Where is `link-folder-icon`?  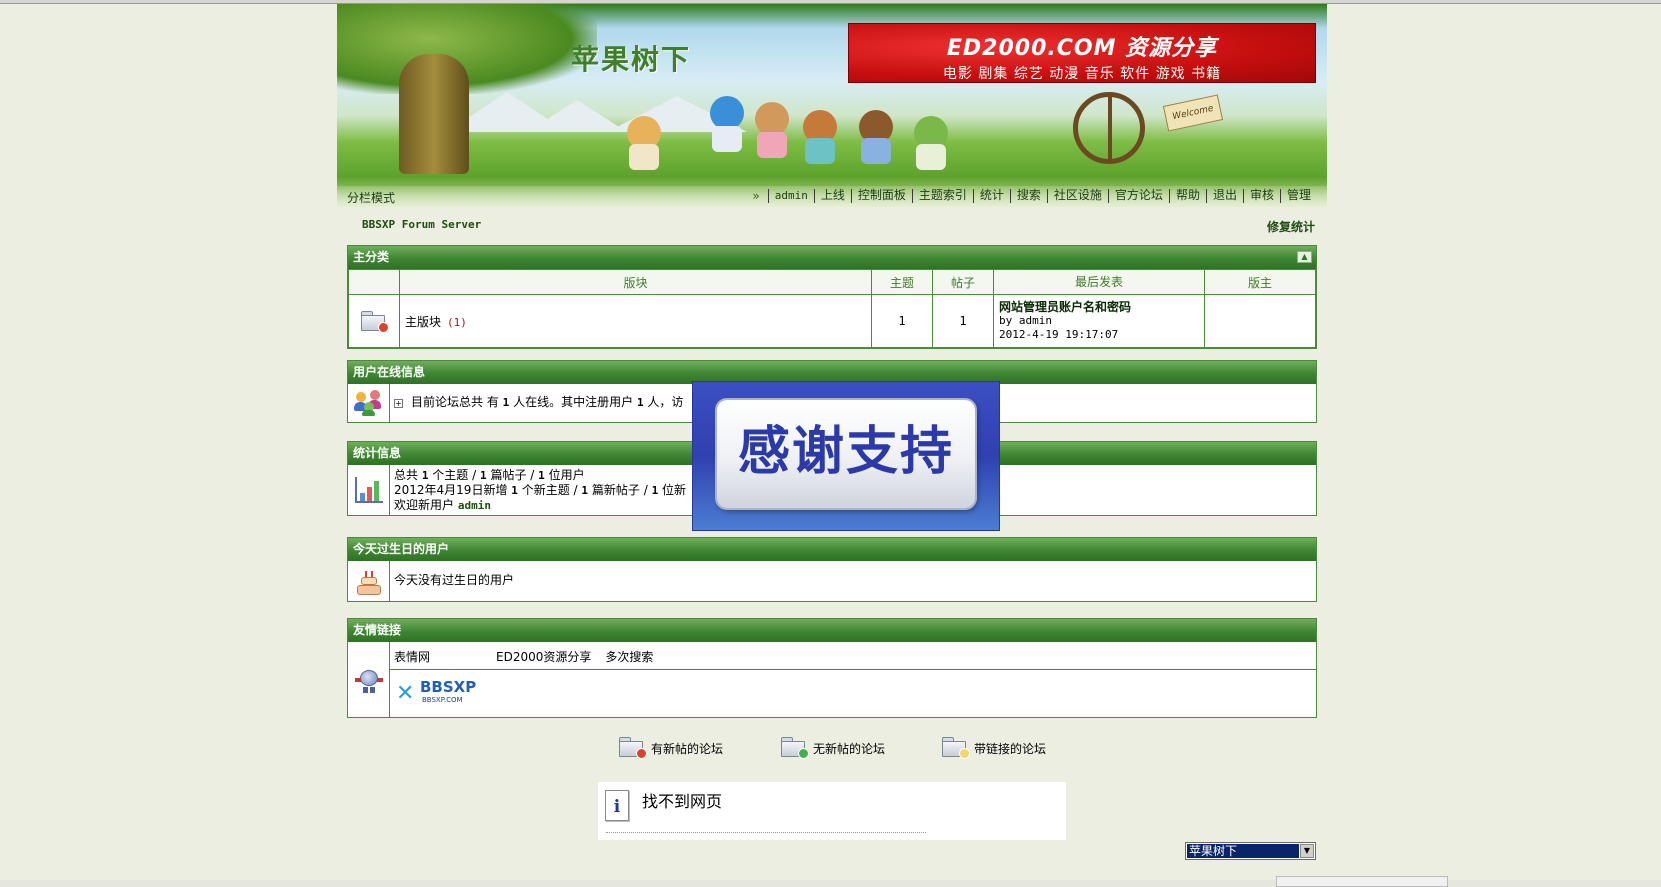
link-folder-icon is located at coordinates (956, 748).